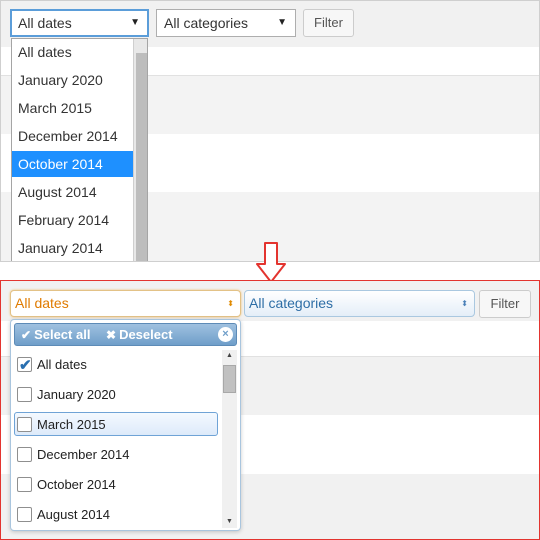 Image resolution: width=540 pixels, height=540 pixels. I want to click on close-icon: ×, so click(225, 334).